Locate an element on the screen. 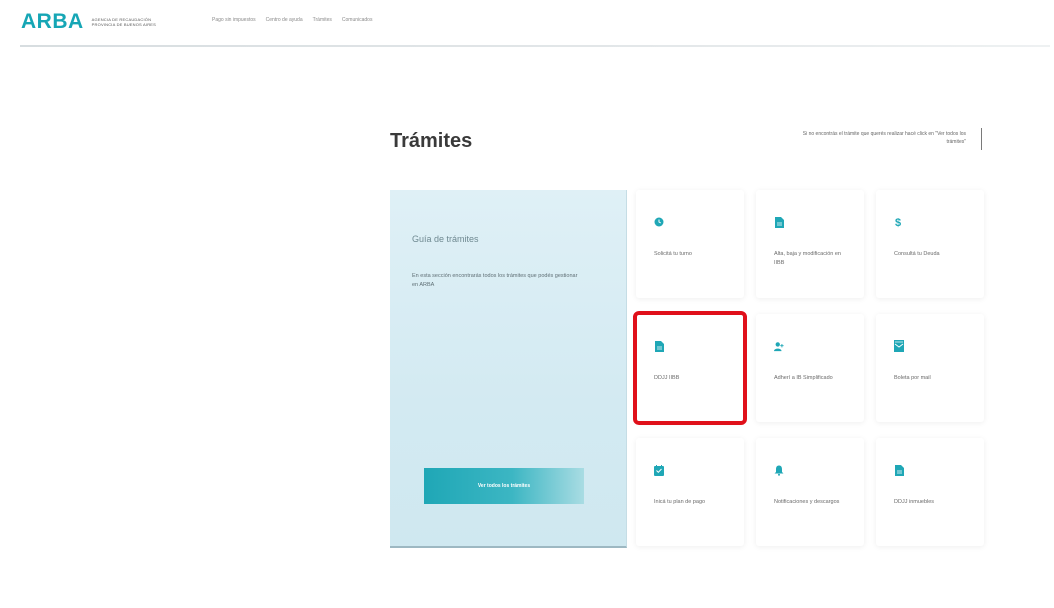 Image resolution: width=1054 pixels, height=608 pixels. tile-notificaciones: Notificaciones y descargos is located at coordinates (810, 492).